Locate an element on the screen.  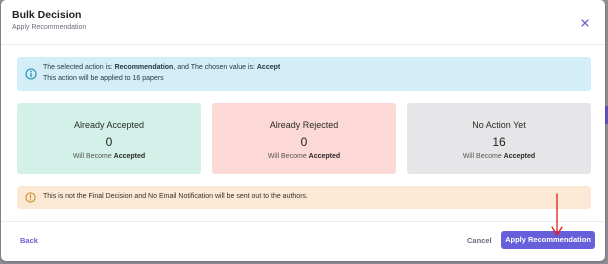
back-button: Back is located at coordinates (29, 240).